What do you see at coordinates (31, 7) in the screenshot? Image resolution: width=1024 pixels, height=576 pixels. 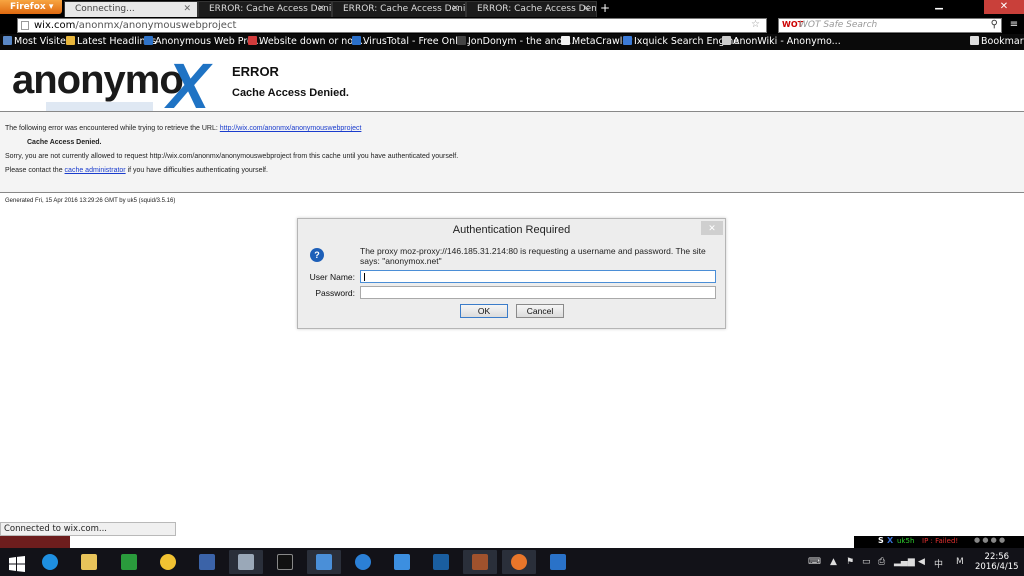 I see `firefox-menu-button: Firefox ▾` at bounding box center [31, 7].